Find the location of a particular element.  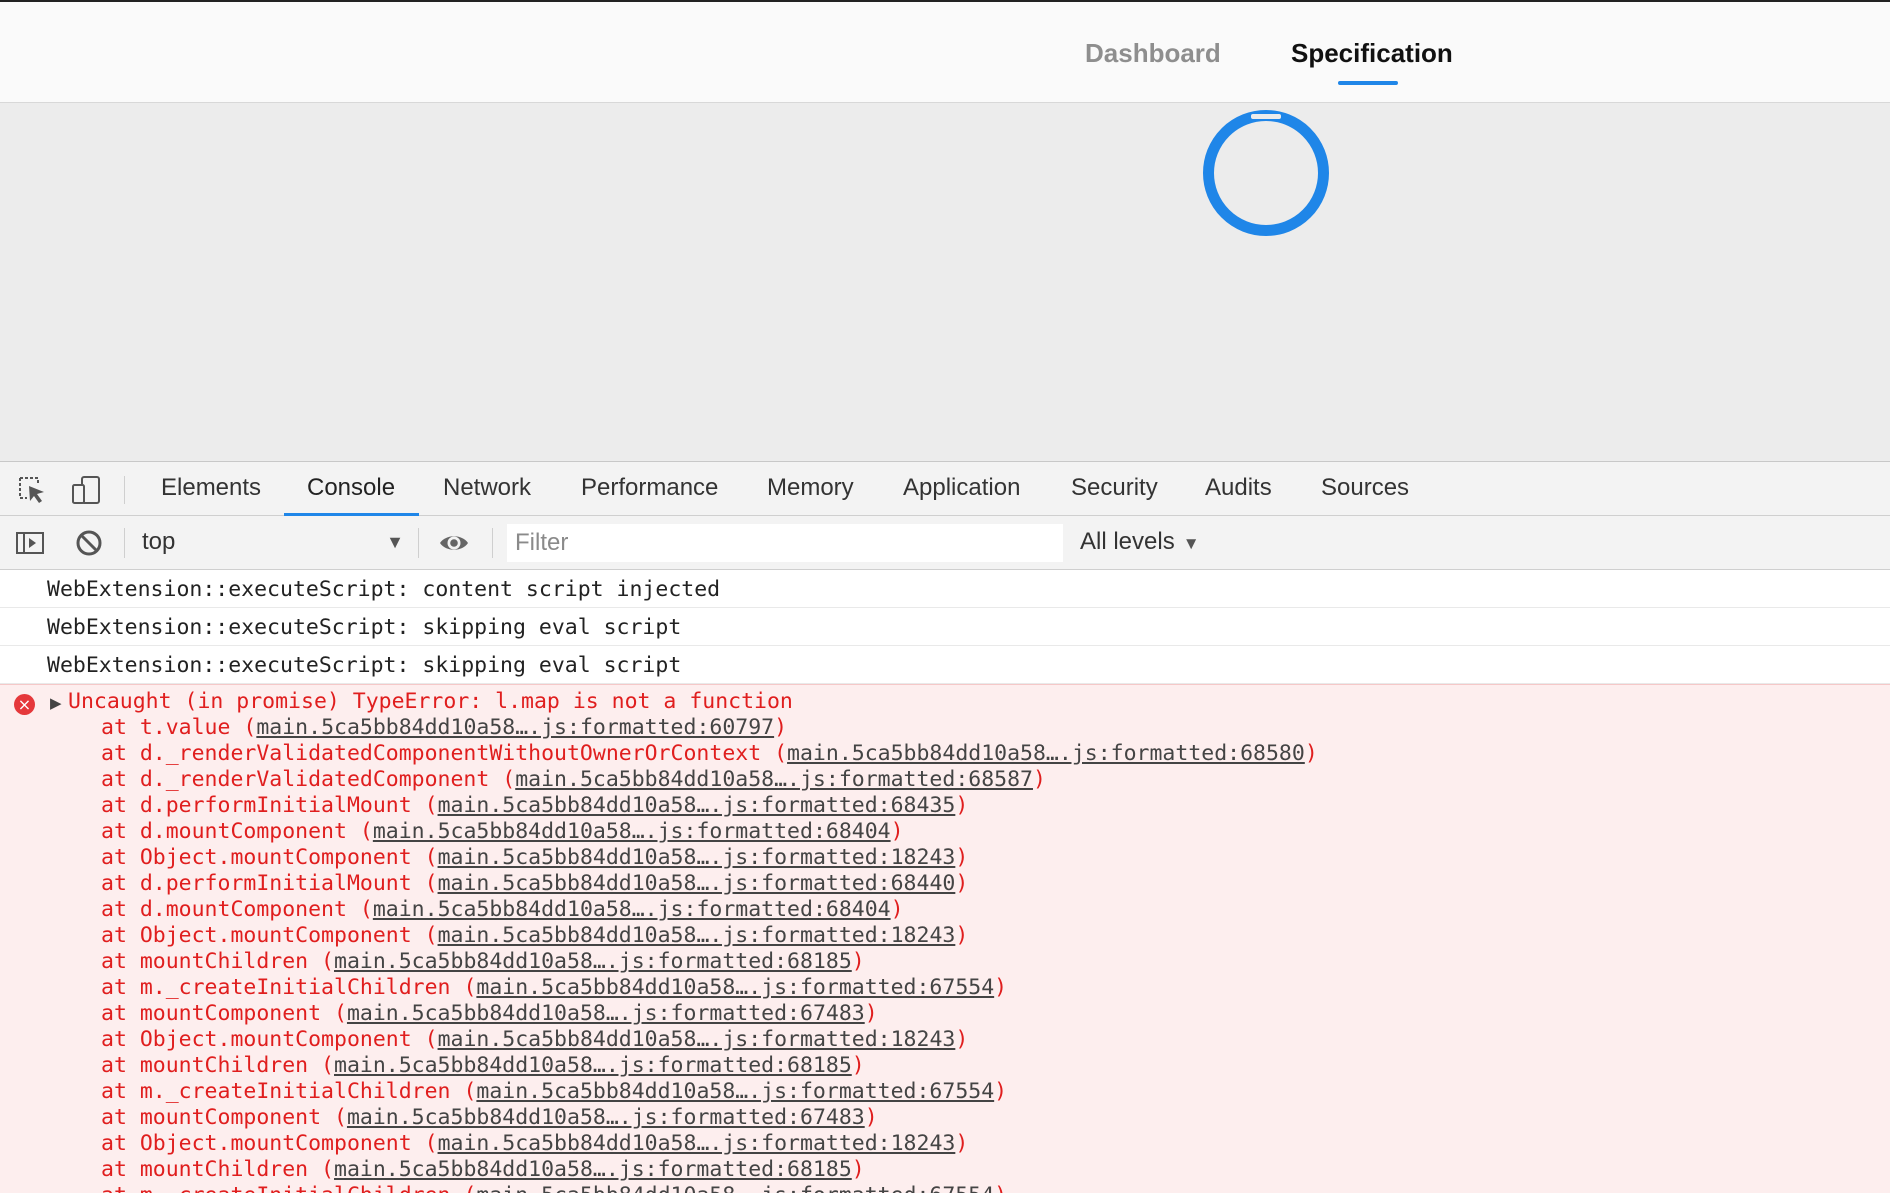

stack-frame-source-link: main.5ca5bb84dd10a58….js:formatted:68587 is located at coordinates (774, 779).